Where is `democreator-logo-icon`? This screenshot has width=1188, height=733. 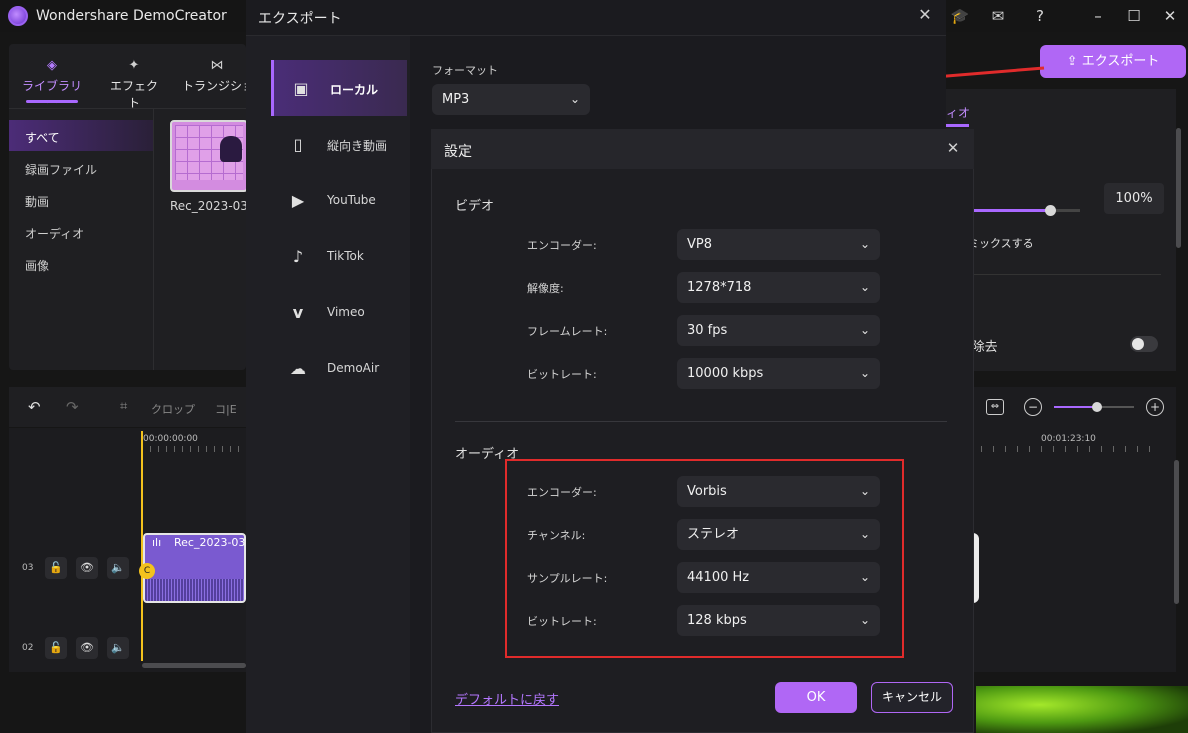 democreator-logo-icon is located at coordinates (18, 16).